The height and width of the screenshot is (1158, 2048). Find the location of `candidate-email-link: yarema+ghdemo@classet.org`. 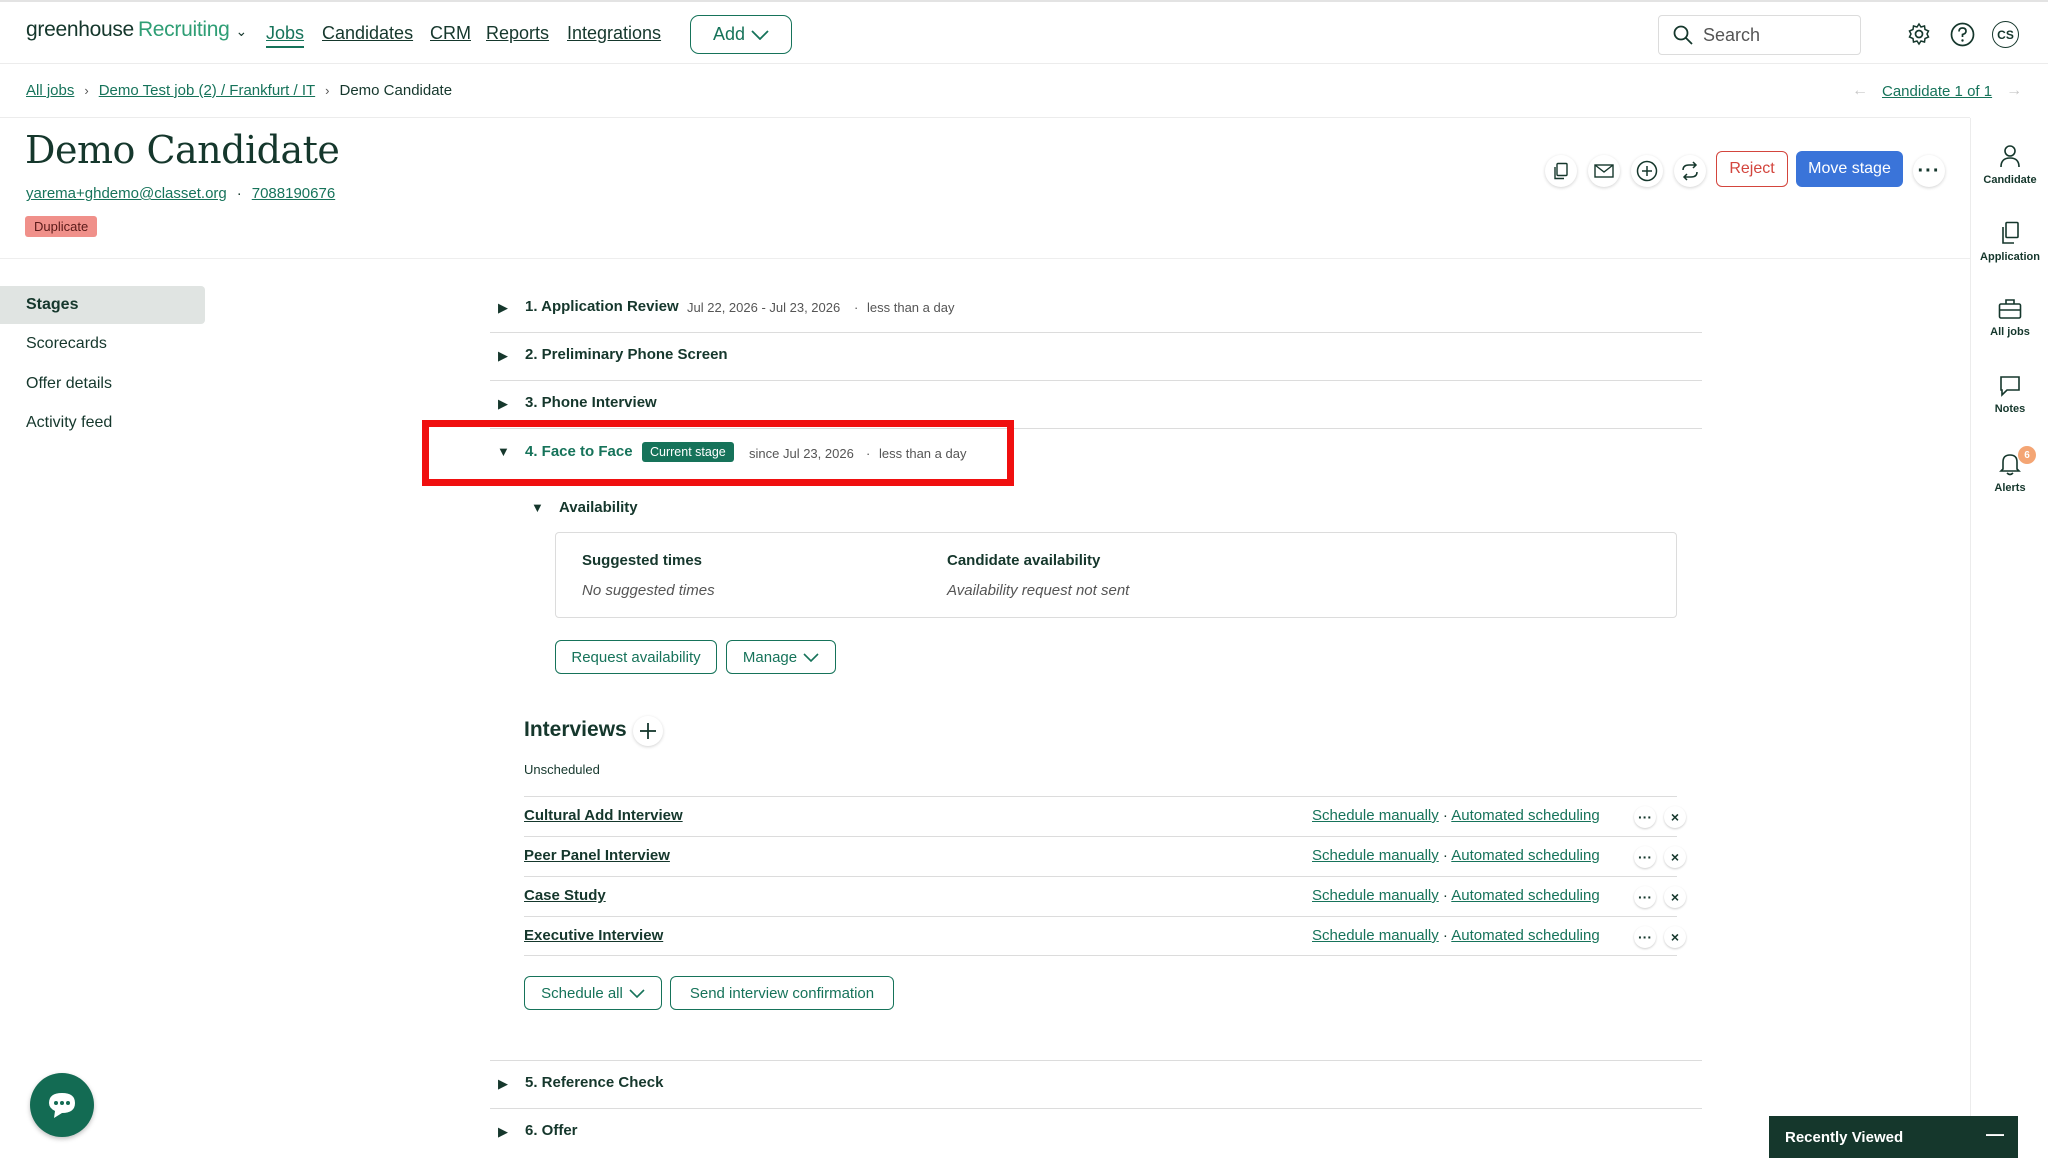

candidate-email-link: yarema+ghdemo@classet.org is located at coordinates (126, 193).